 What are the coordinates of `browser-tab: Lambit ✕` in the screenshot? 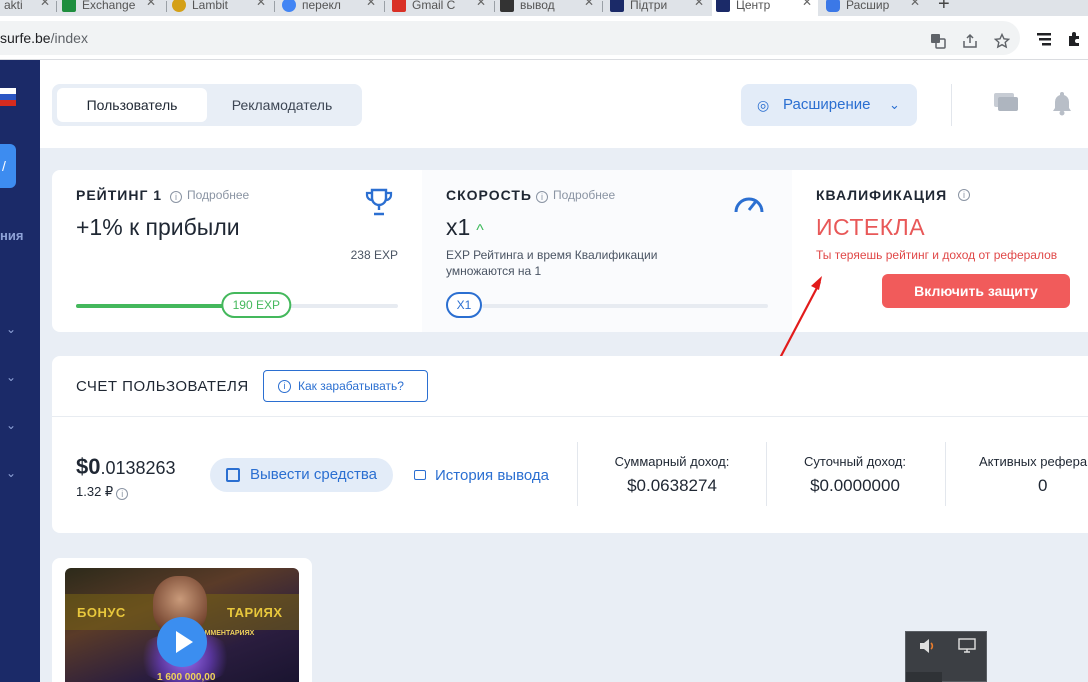 It's located at (220, 8).